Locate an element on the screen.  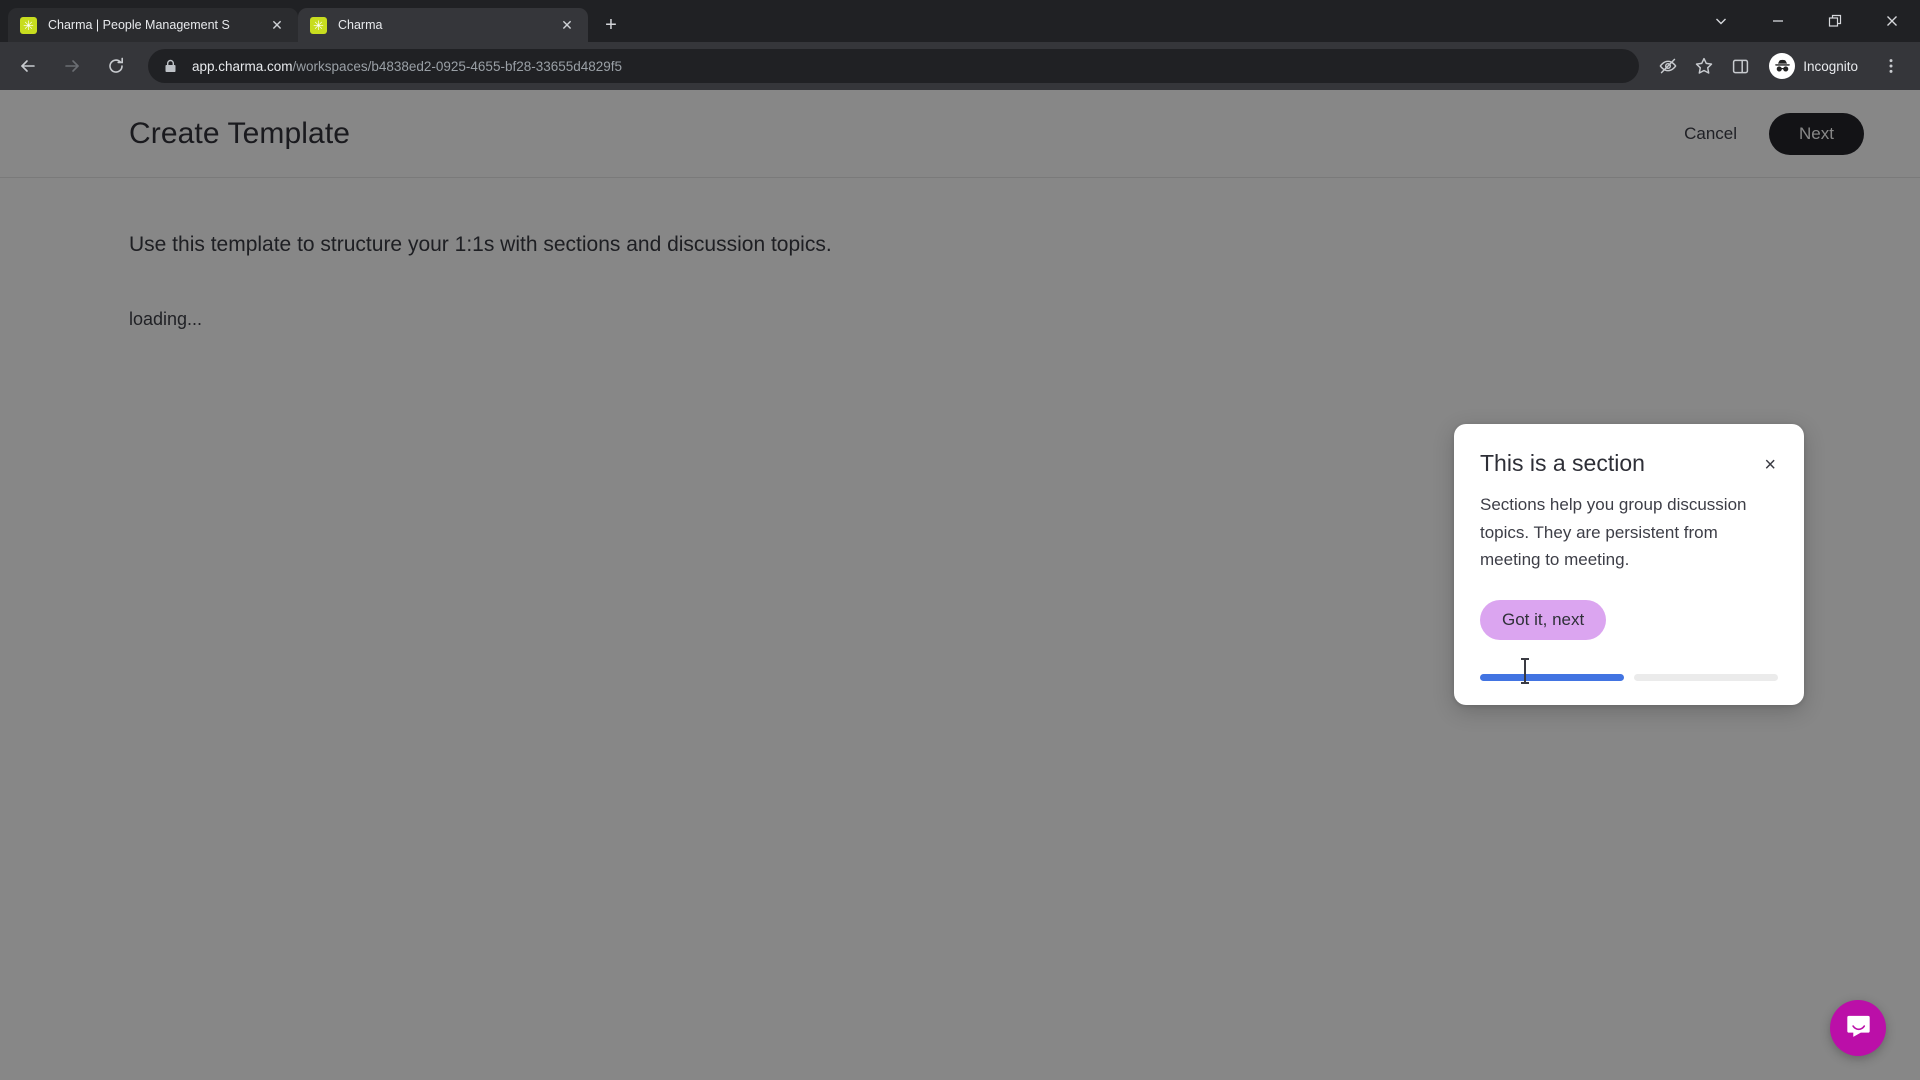
browser-tab-2-title: Charma is located at coordinates (360, 25).